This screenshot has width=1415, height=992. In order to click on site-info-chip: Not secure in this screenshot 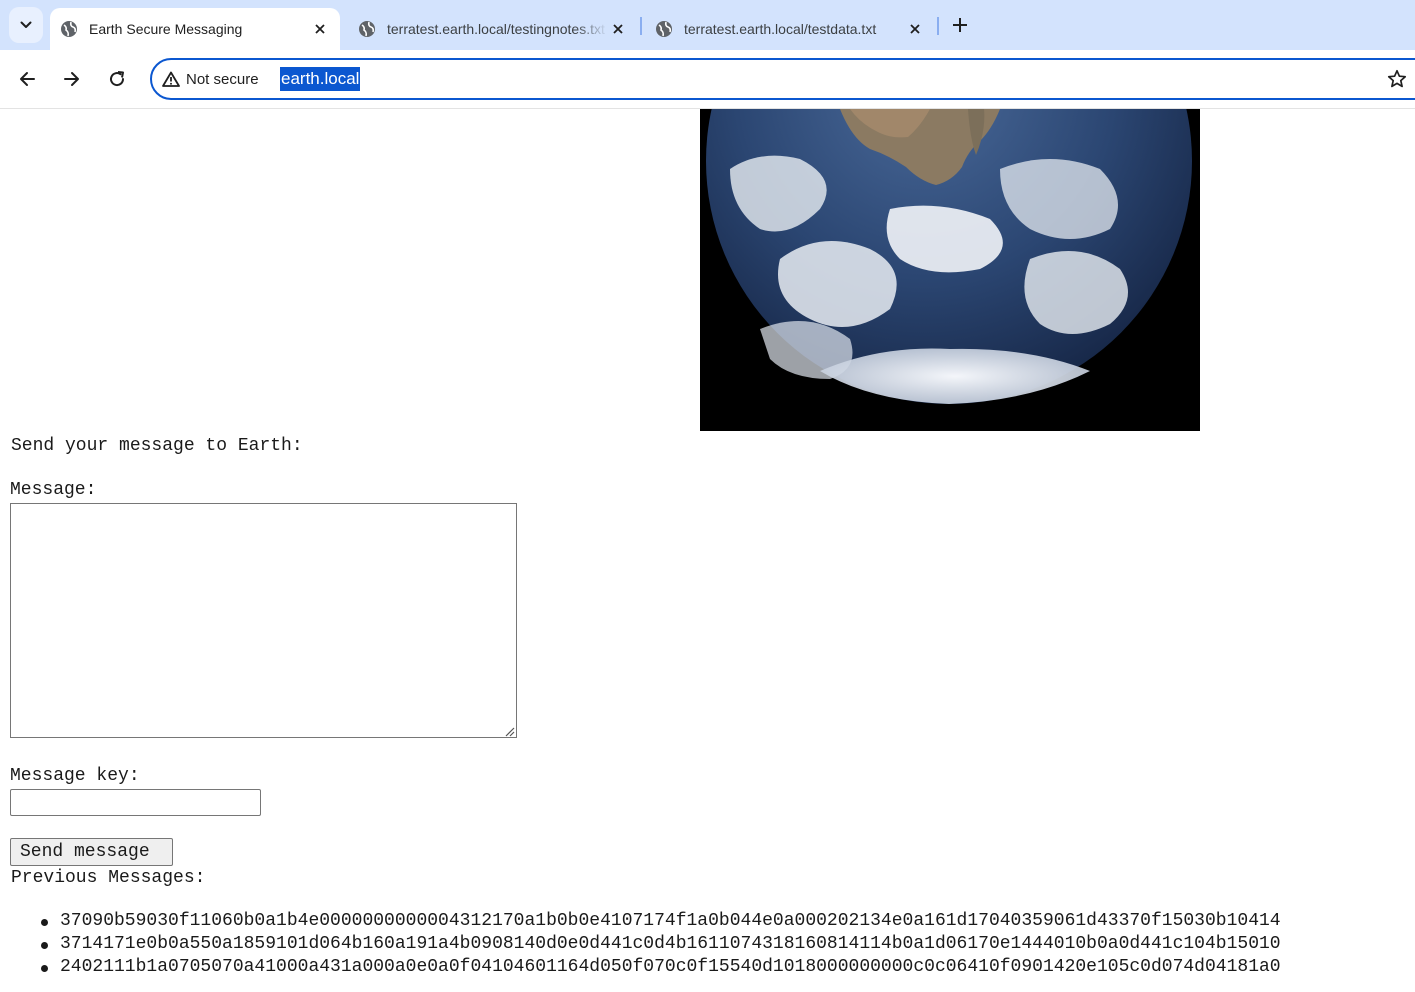, I will do `click(210, 79)`.